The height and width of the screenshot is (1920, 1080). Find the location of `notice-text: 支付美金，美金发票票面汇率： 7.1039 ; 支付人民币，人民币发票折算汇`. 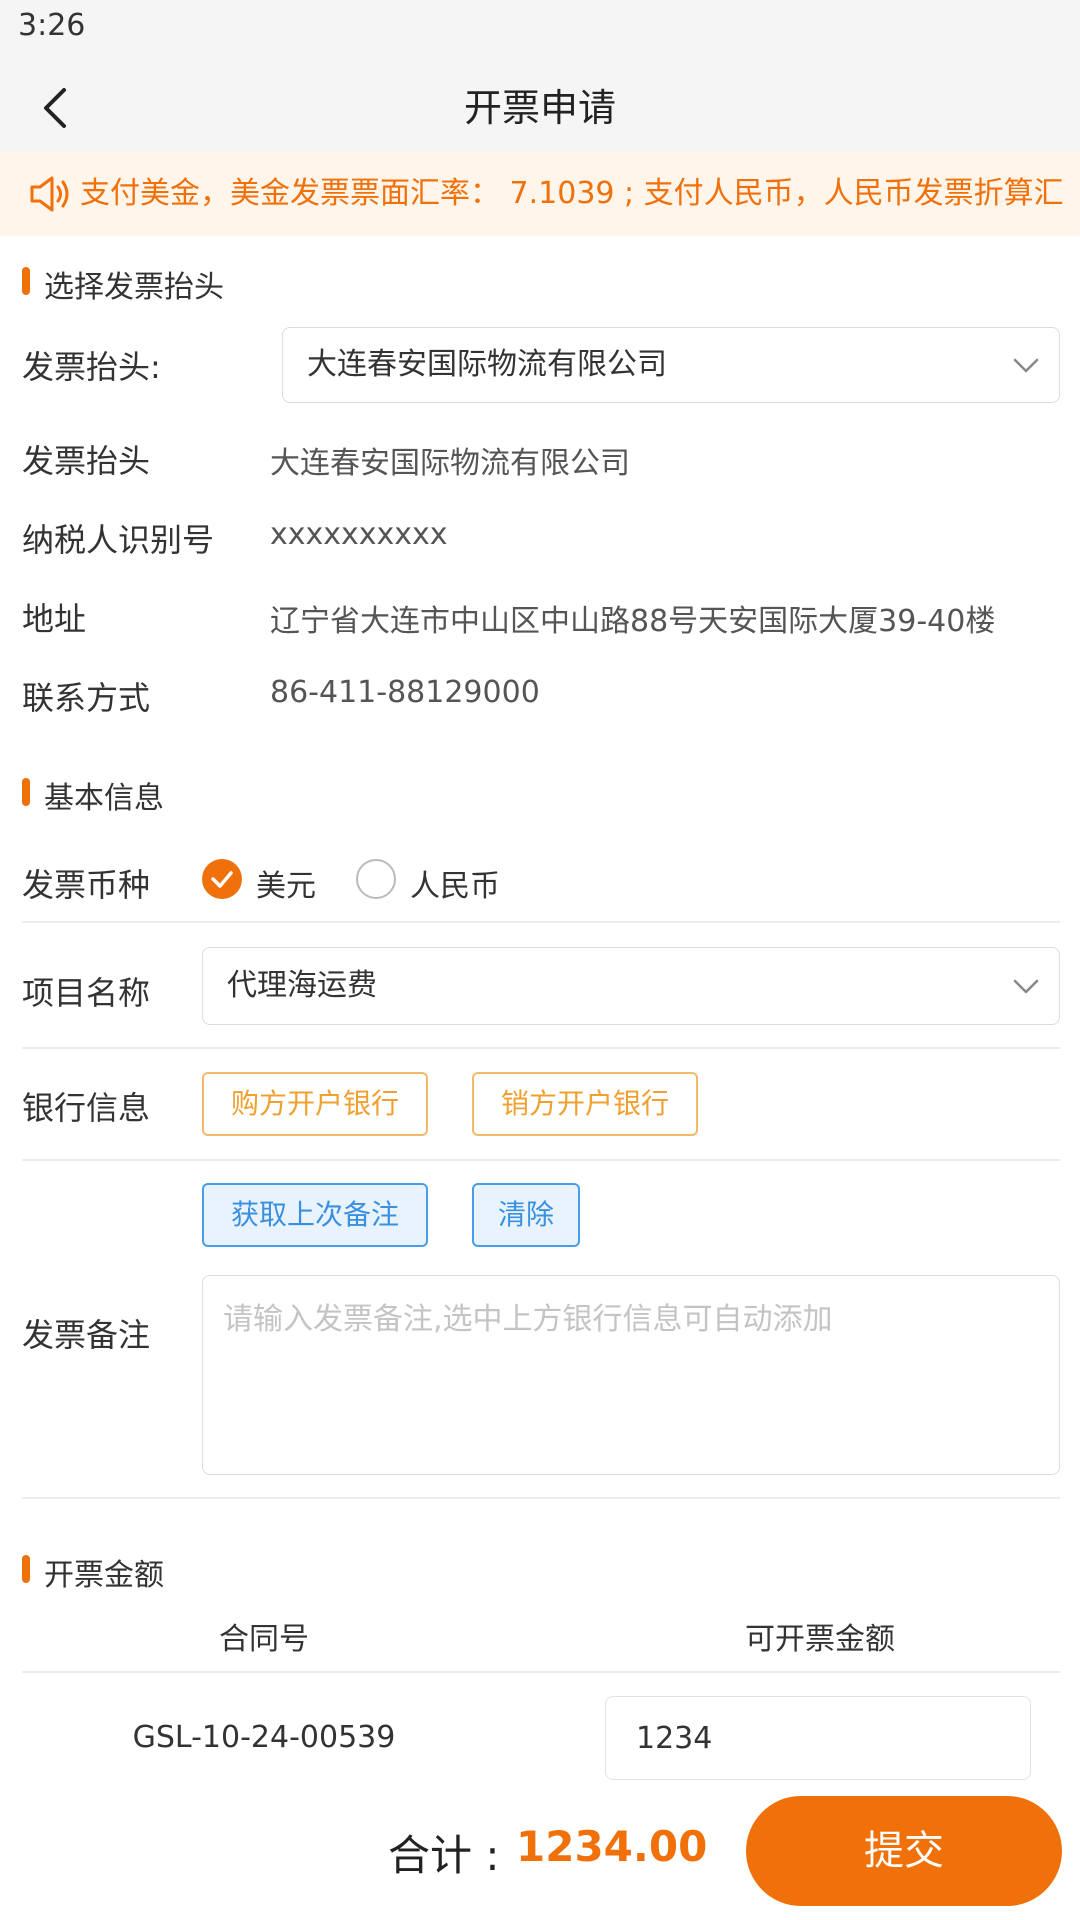

notice-text: 支付美金，美金发票票面汇率： 7.1039 ; 支付人民币，人民币发票折算汇 is located at coordinates (572, 193).